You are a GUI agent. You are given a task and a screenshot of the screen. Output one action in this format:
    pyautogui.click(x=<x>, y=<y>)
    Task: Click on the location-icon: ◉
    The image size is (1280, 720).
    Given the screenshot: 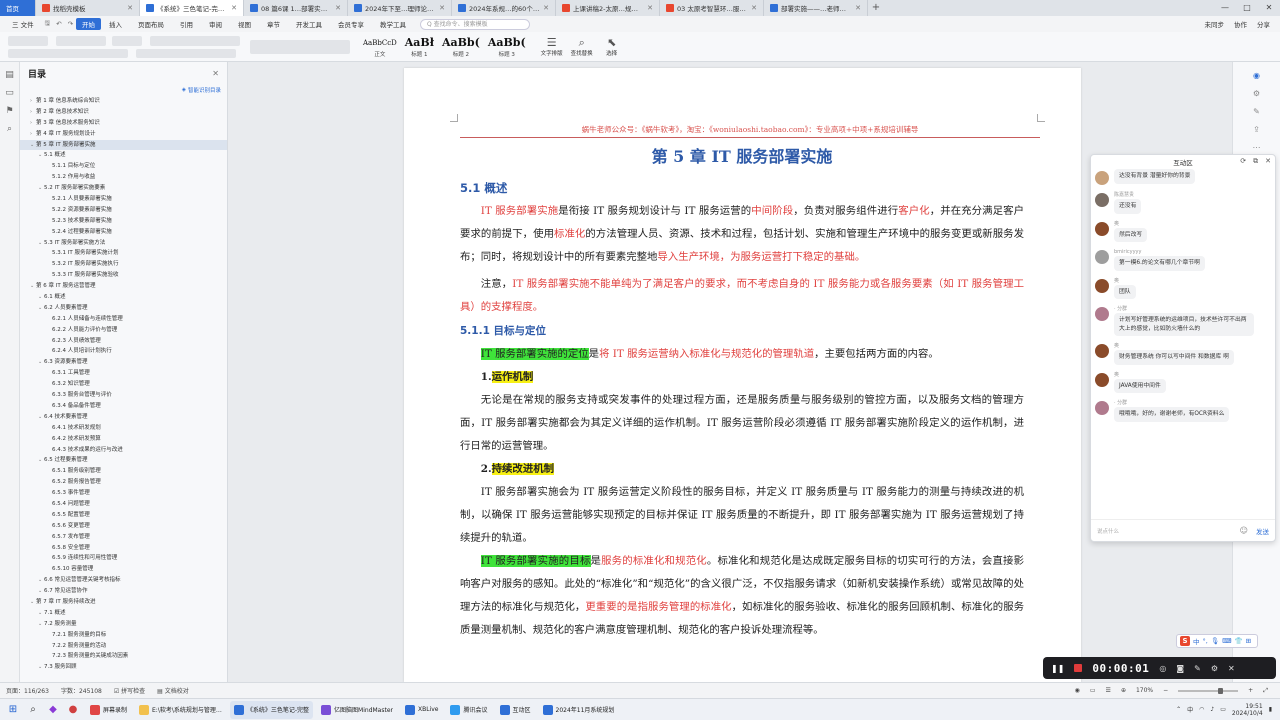 What is the action you would take?
    pyautogui.click(x=1256, y=75)
    